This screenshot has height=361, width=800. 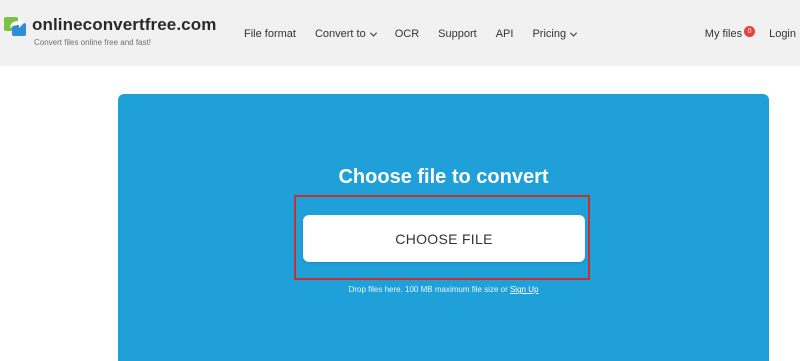 I want to click on sign-up-link: Sign Up, so click(x=524, y=289).